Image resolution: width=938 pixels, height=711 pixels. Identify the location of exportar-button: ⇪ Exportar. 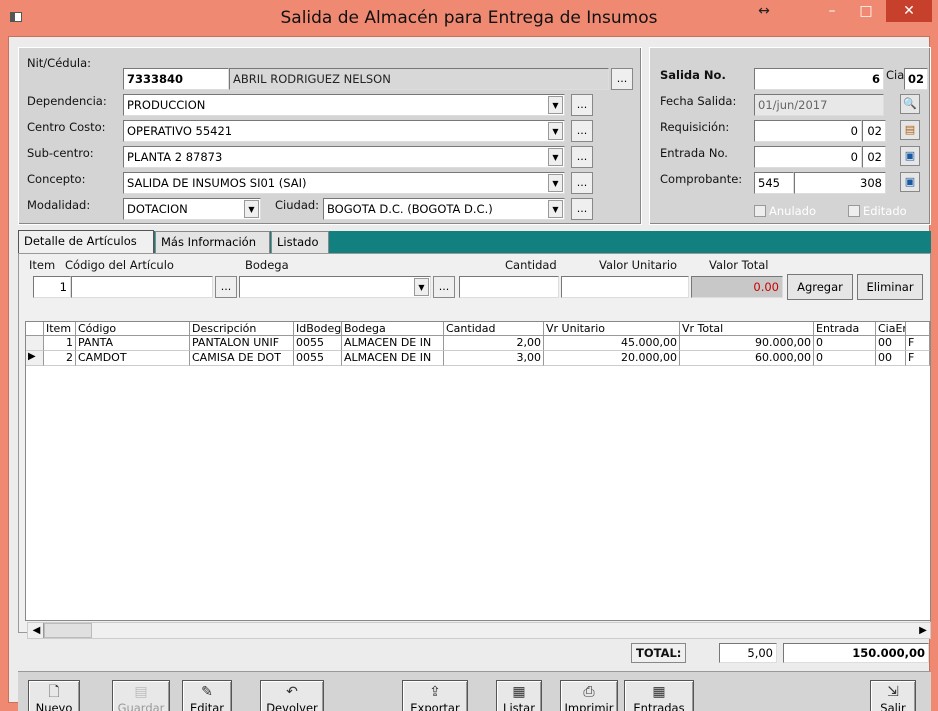
(435, 695).